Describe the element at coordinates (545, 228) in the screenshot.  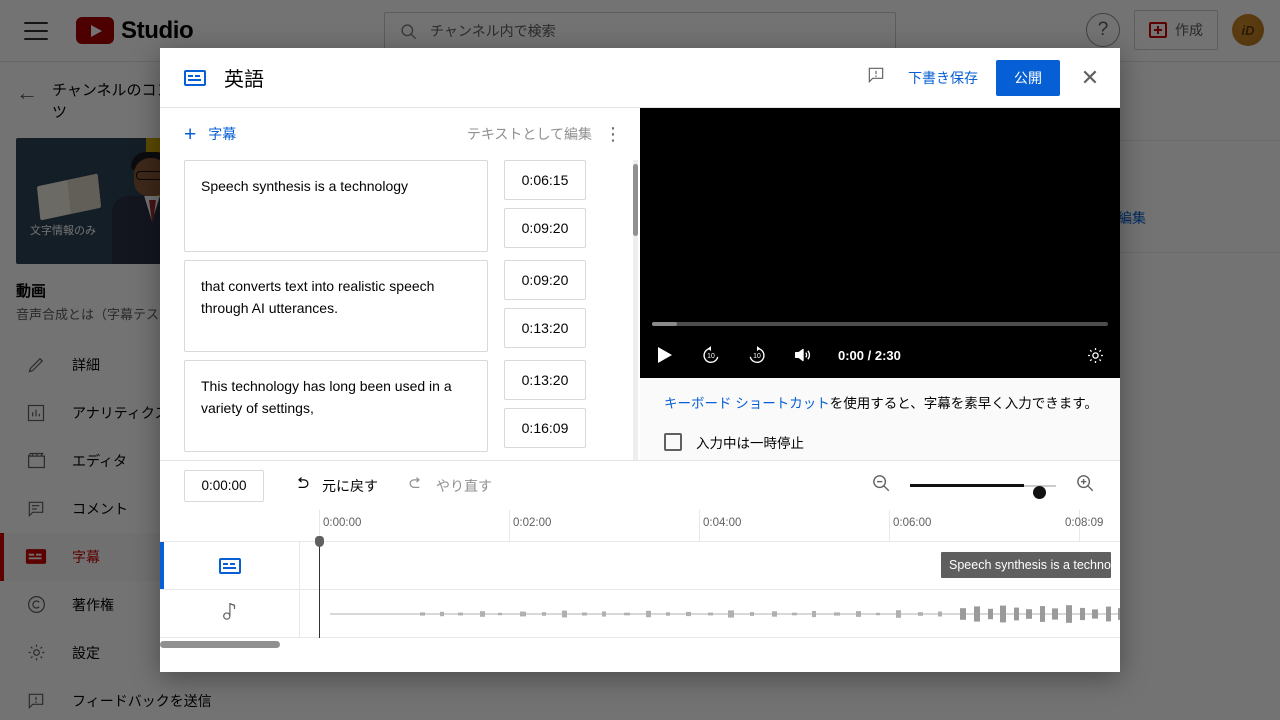
I see `caption-end-time: 0:09:20` at that location.